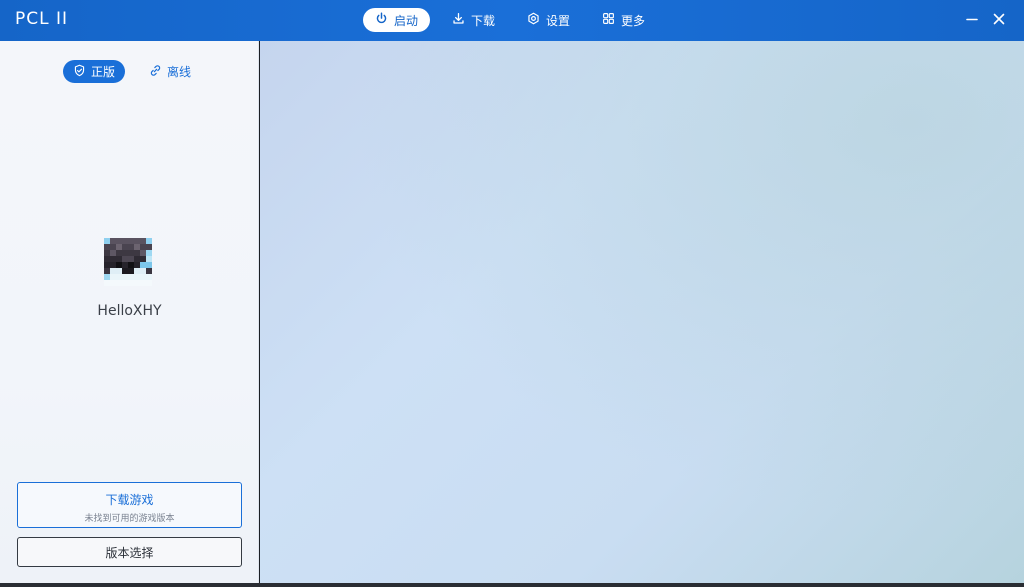  What do you see at coordinates (483, 20) in the screenshot?
I see `nav-download-label: 下载` at bounding box center [483, 20].